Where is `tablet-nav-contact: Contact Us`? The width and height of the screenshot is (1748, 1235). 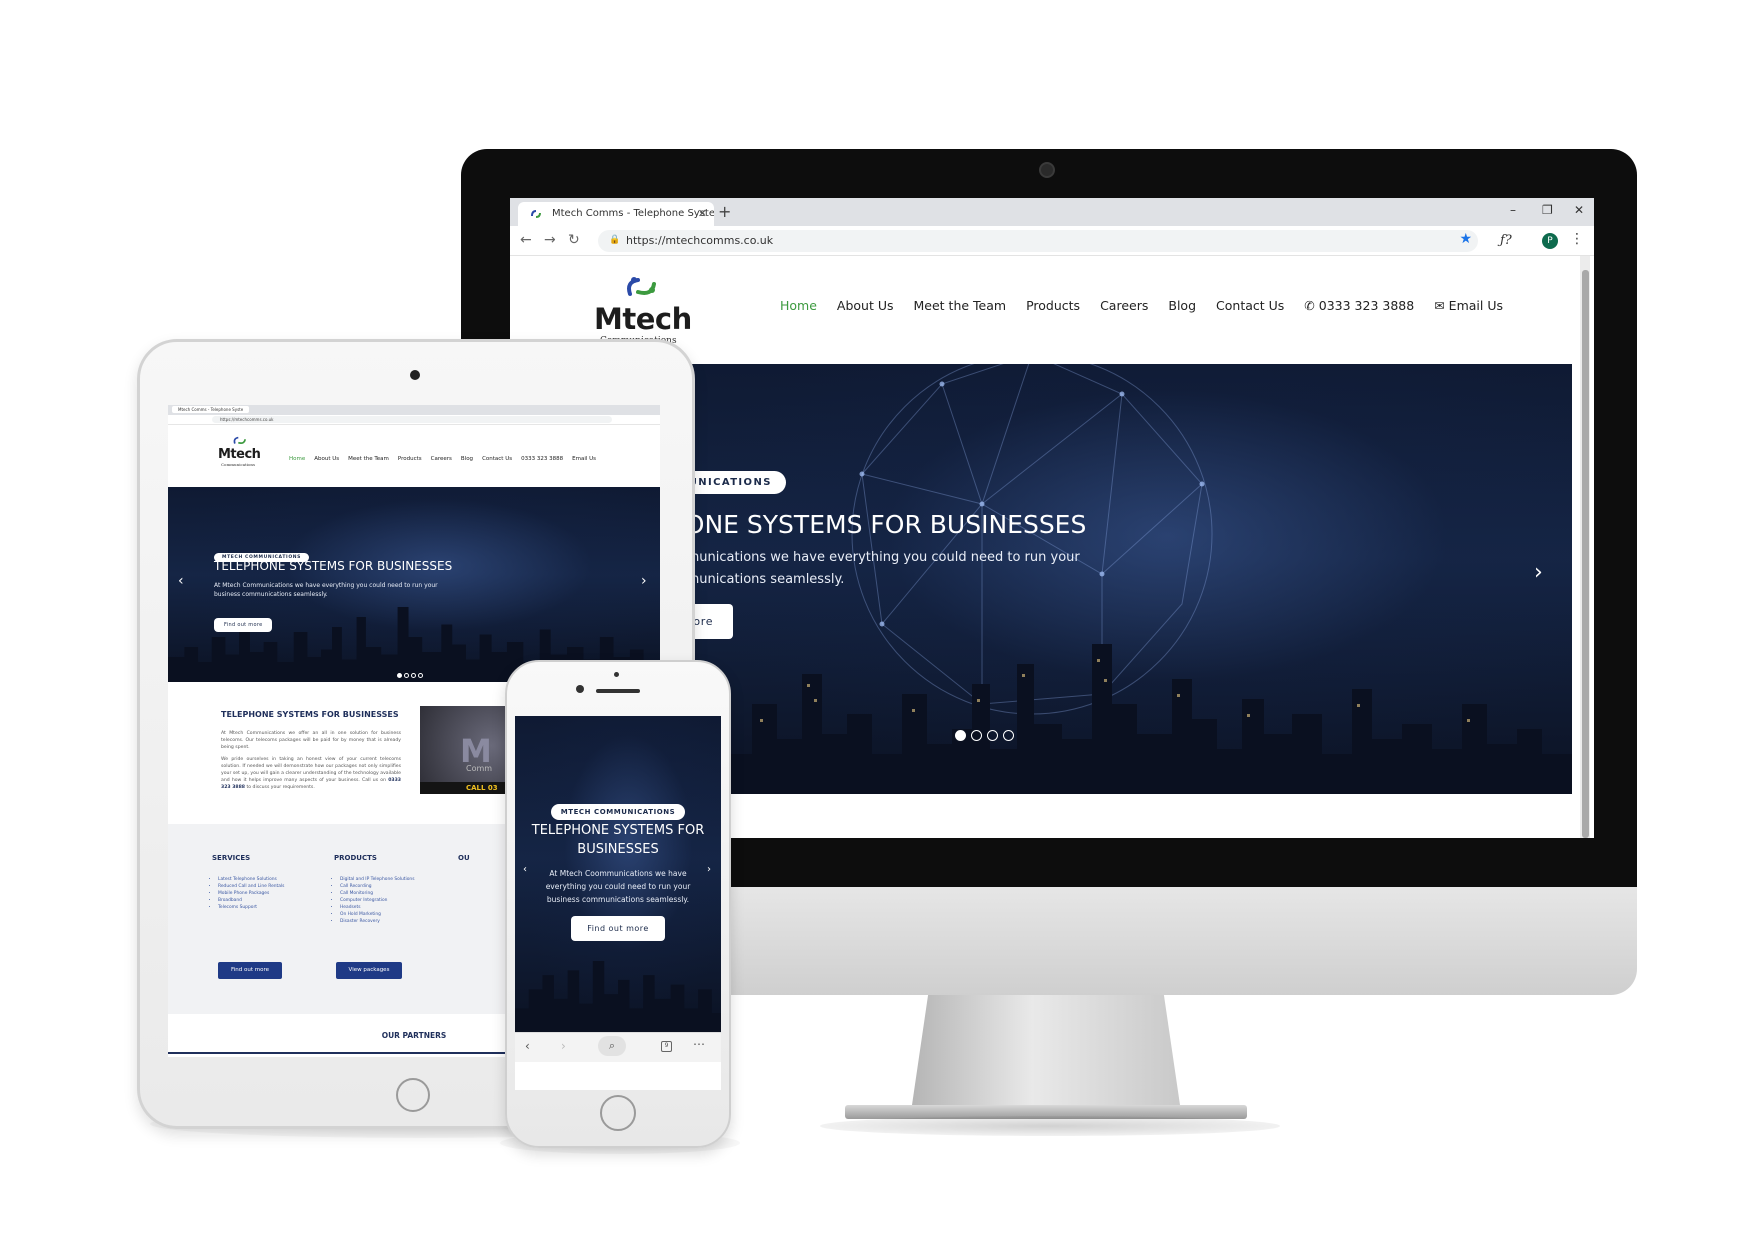
tablet-nav-contact: Contact Us is located at coordinates (497, 459).